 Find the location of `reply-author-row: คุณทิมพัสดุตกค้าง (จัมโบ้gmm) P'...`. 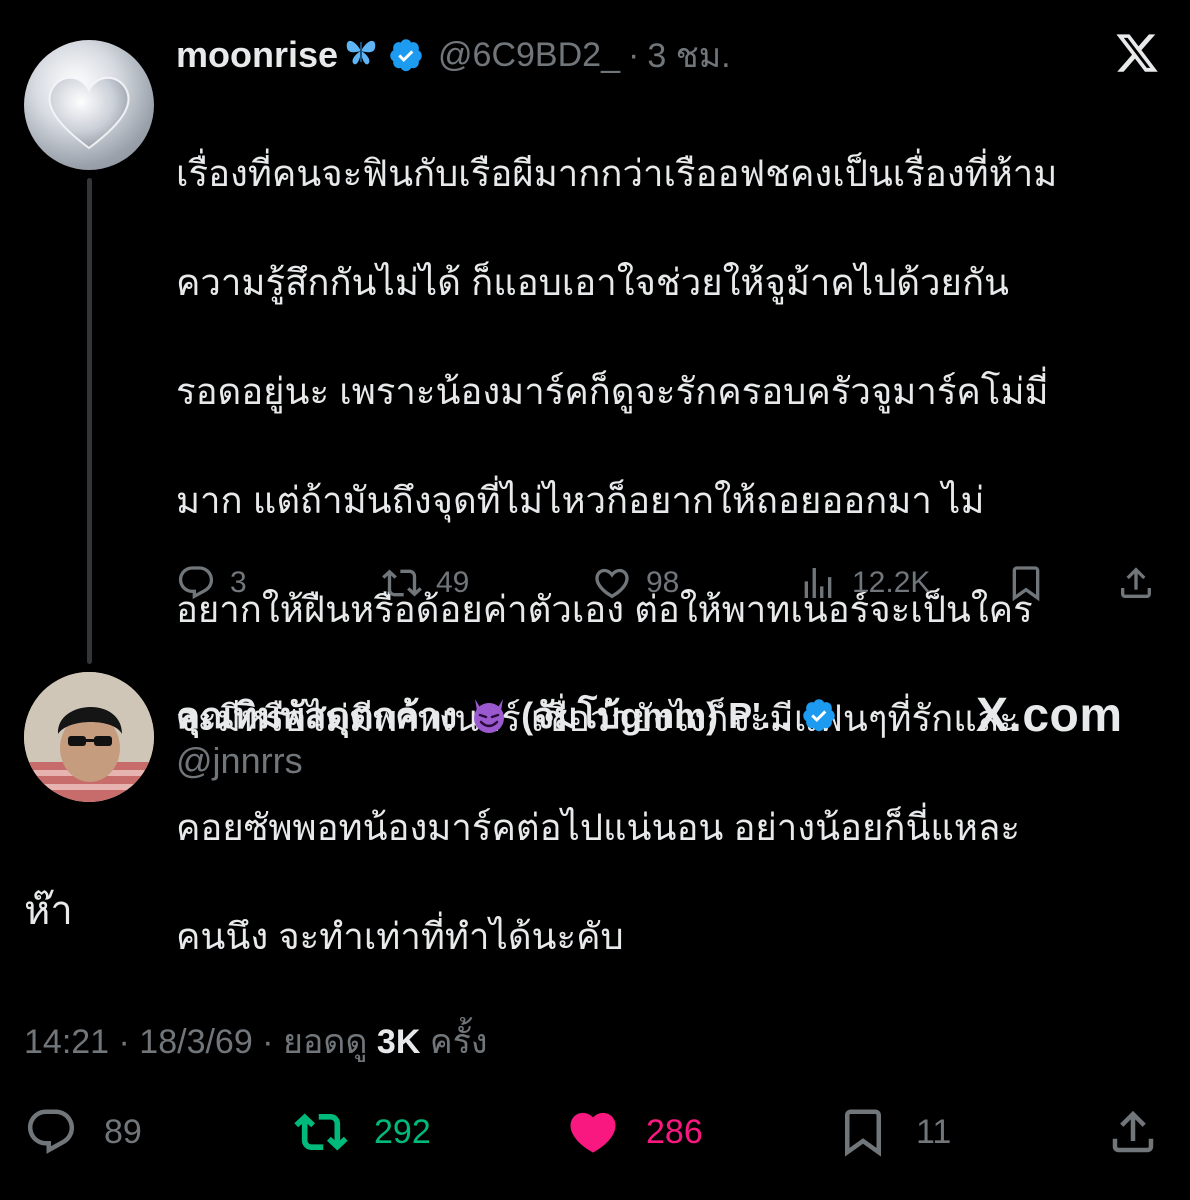

reply-author-row: คุณทิมพัสดุตกค้าง (จัมโบ้gmm) P'... is located at coordinates (506, 715).